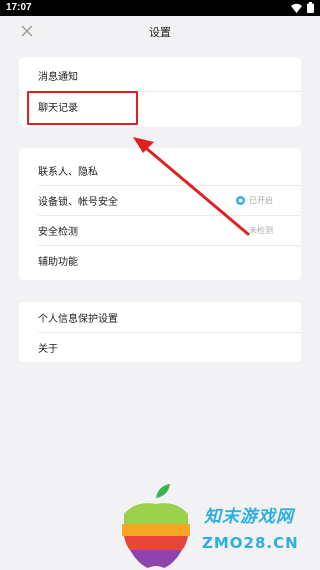 Image resolution: width=320 pixels, height=570 pixels. I want to click on security-check-status: 未检测, so click(261, 230).